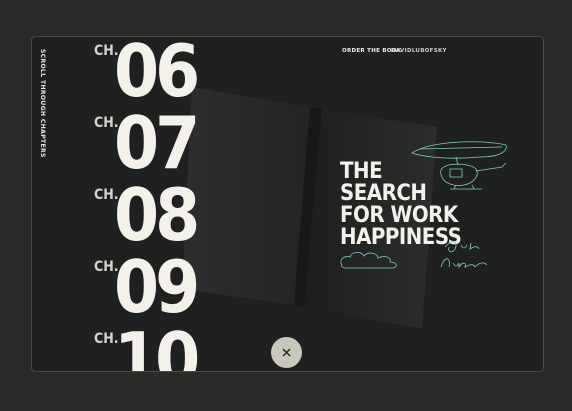 The height and width of the screenshot is (411, 572). Describe the element at coordinates (399, 215) in the screenshot. I see `title-line: FOR WORK` at that location.